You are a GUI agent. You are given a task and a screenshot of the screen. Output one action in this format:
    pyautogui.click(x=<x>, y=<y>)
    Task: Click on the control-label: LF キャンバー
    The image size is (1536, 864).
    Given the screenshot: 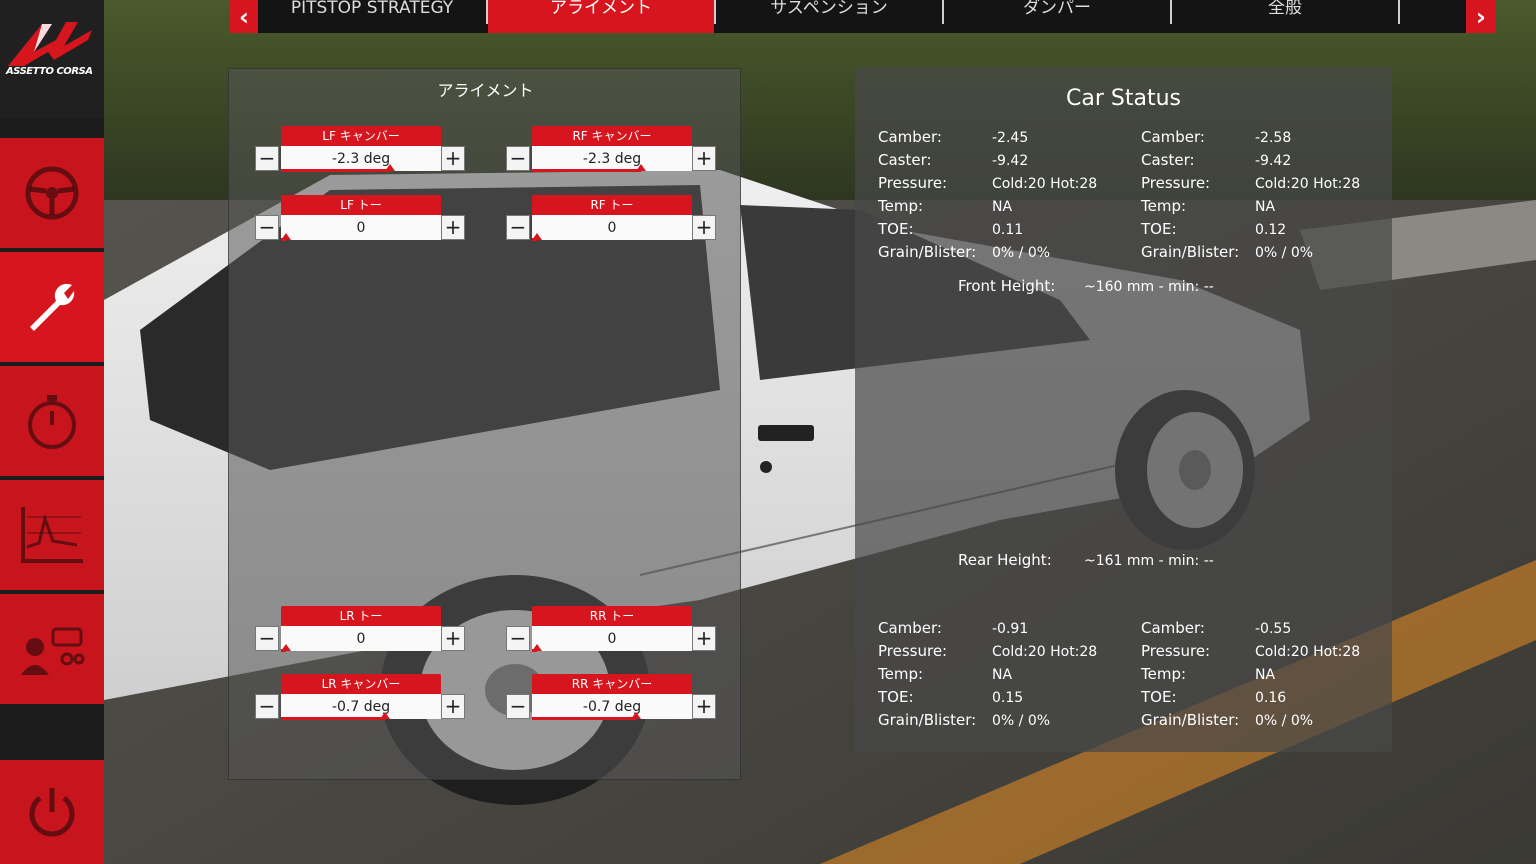 What is the action you would take?
    pyautogui.click(x=361, y=136)
    